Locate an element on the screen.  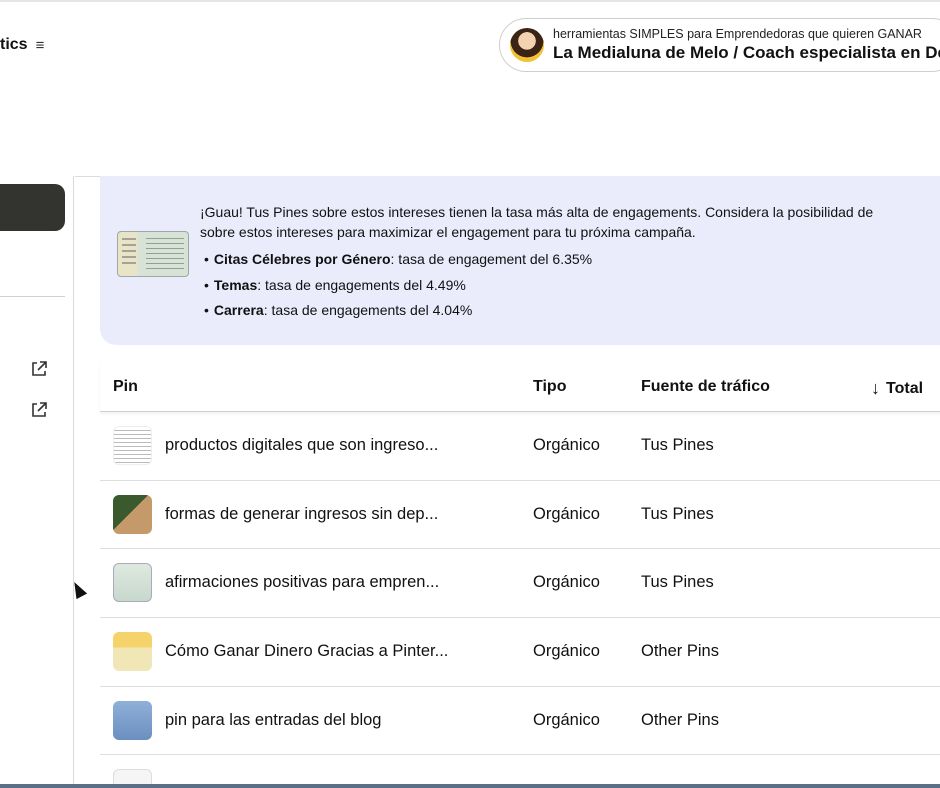
app-header: tics ≡ is located at coordinates (22, 45).